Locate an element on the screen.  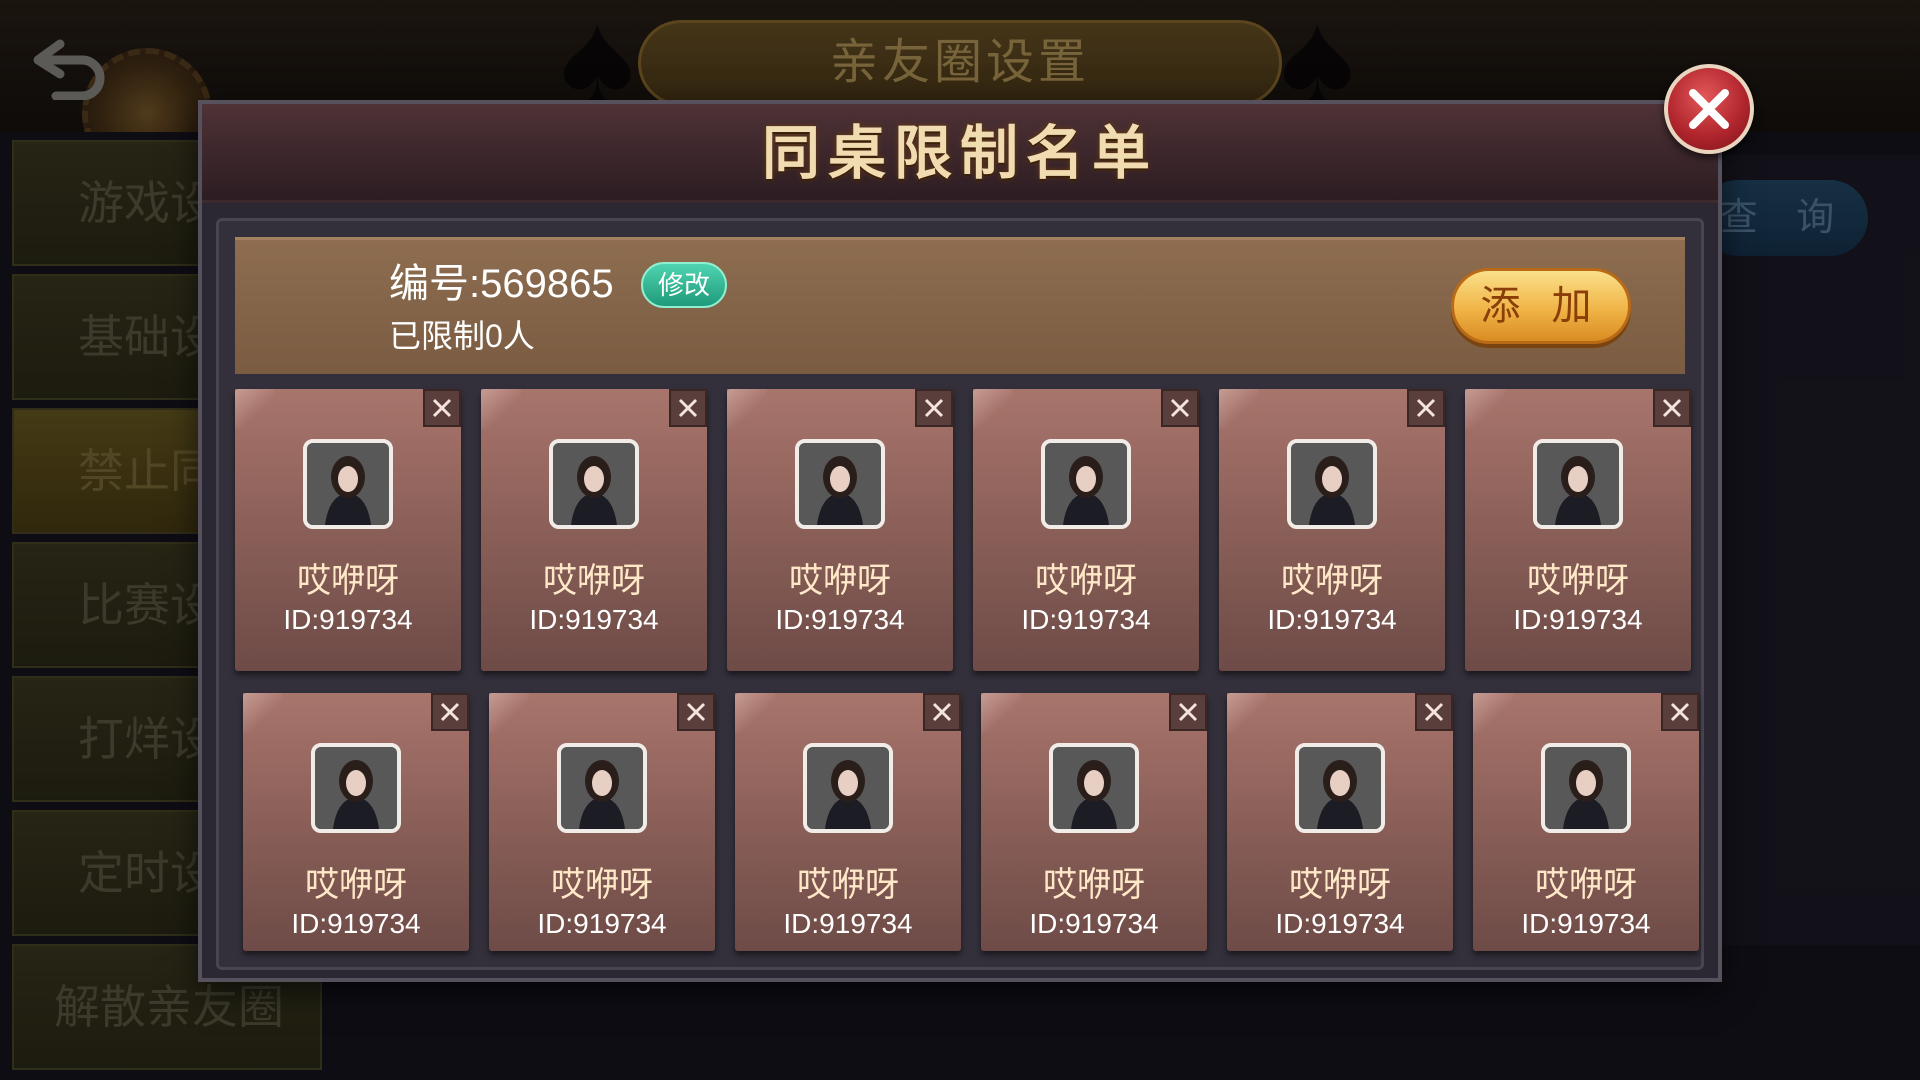
close-modal-button is located at coordinates (1709, 109).